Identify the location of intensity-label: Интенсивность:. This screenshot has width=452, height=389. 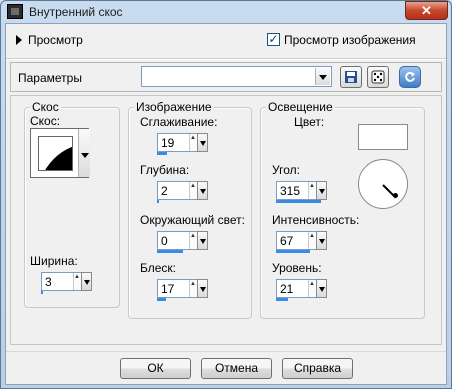
(316, 220).